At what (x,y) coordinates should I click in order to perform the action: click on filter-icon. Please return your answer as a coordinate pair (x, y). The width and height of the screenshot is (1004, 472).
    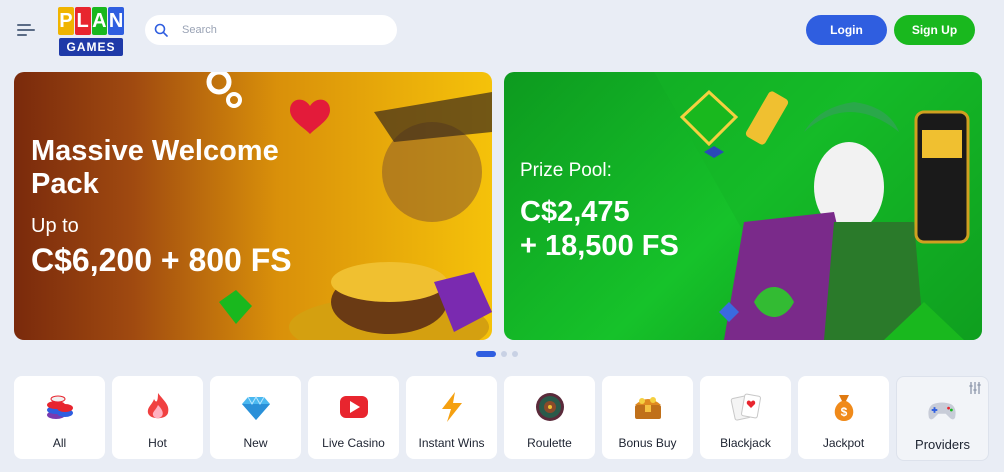
    Looking at the image, I should click on (975, 388).